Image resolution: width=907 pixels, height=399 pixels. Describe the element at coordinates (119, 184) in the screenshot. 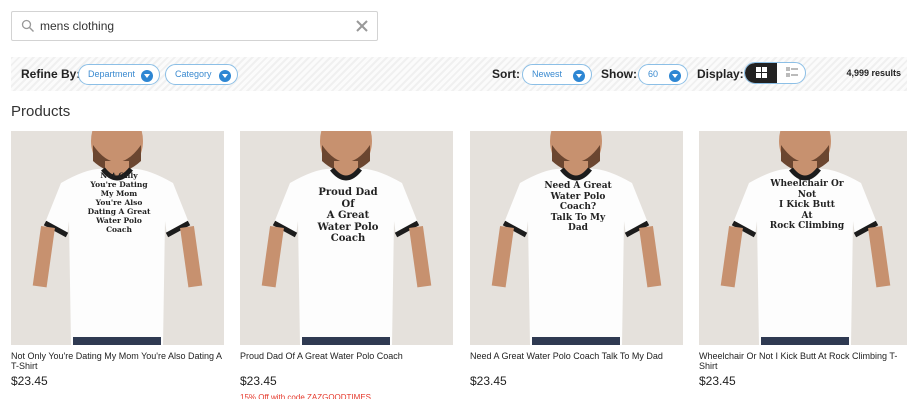

I see `shirt-print-line: You're Dating` at that location.